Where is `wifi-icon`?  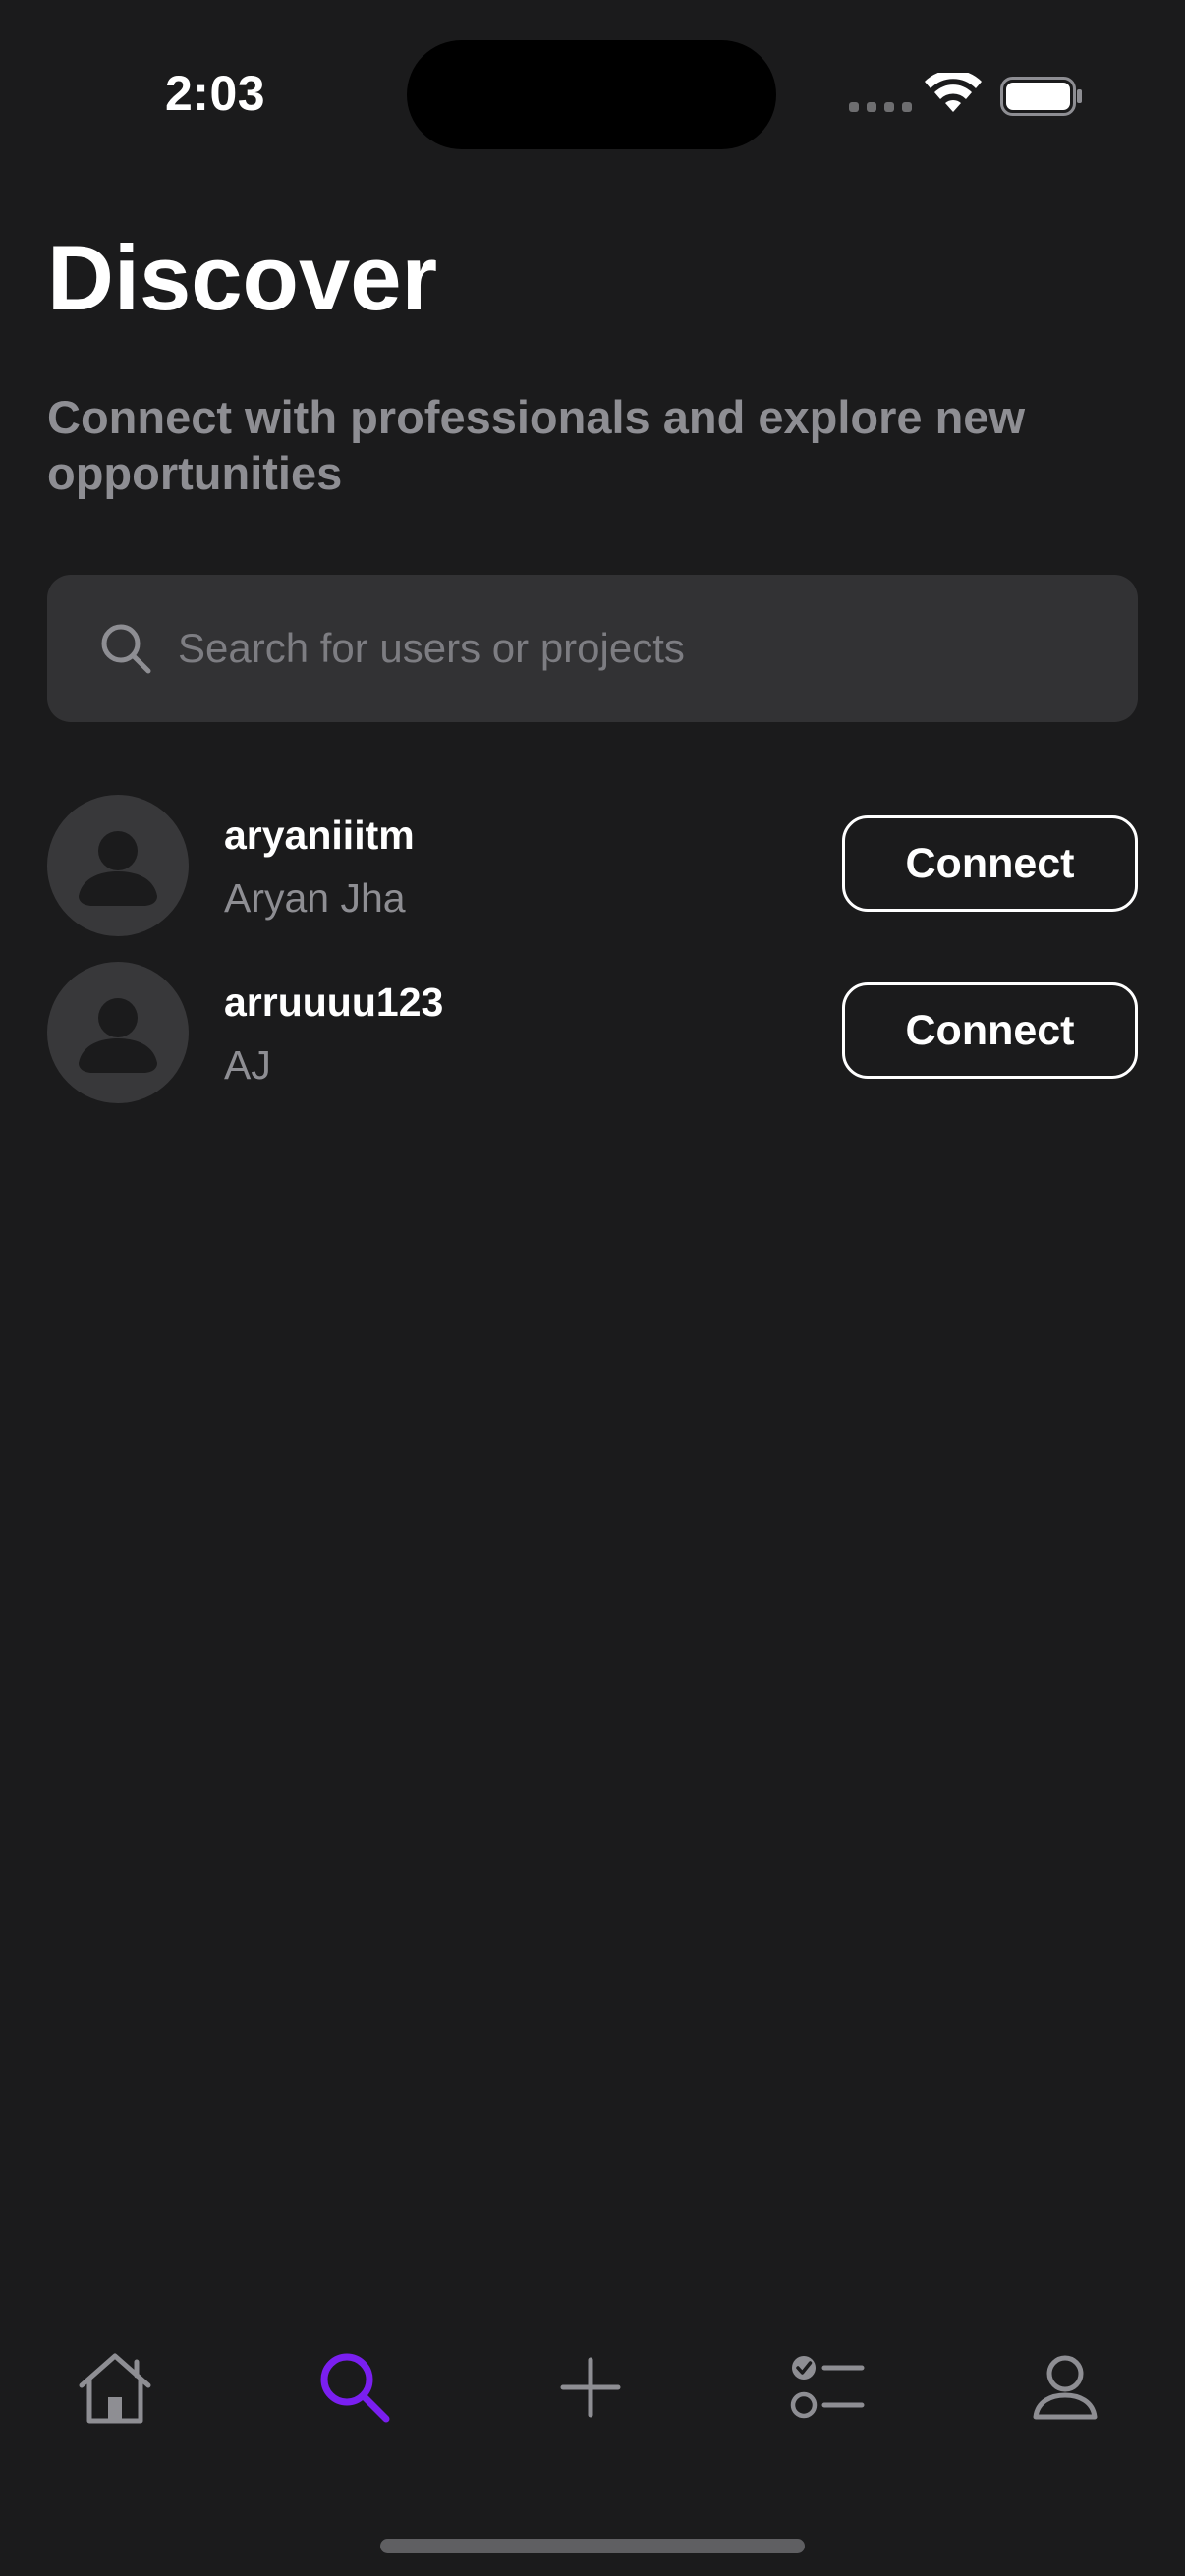 wifi-icon is located at coordinates (954, 92).